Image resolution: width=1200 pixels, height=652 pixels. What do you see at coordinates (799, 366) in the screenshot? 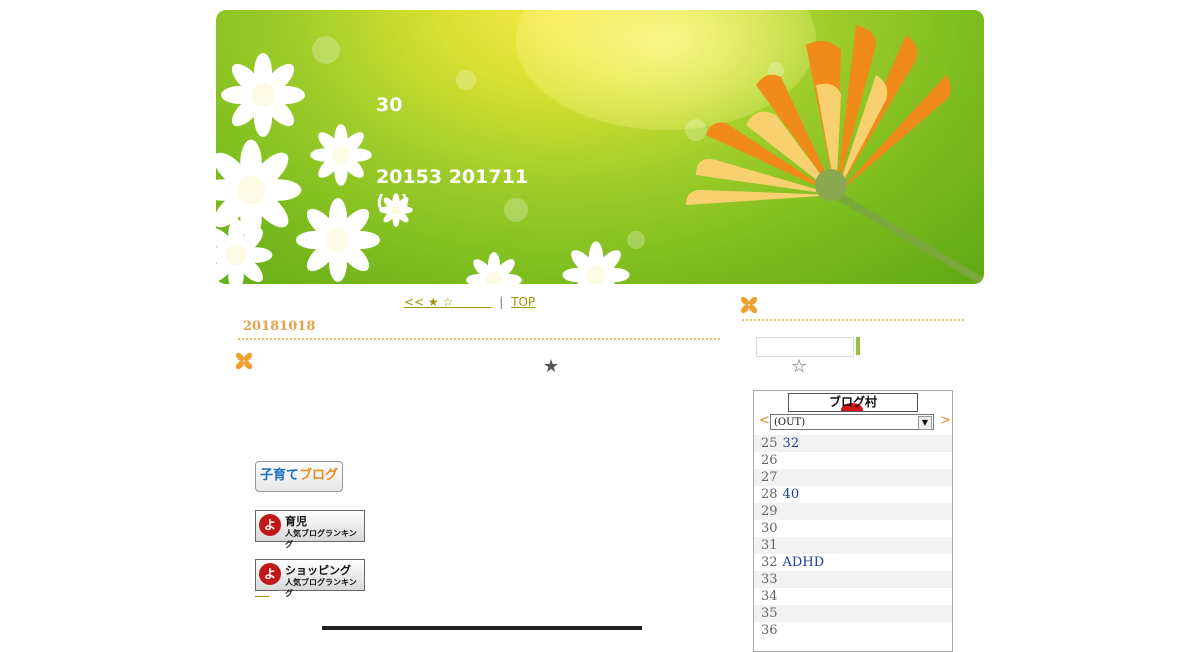
I see `sidebar-star: ☆` at bounding box center [799, 366].